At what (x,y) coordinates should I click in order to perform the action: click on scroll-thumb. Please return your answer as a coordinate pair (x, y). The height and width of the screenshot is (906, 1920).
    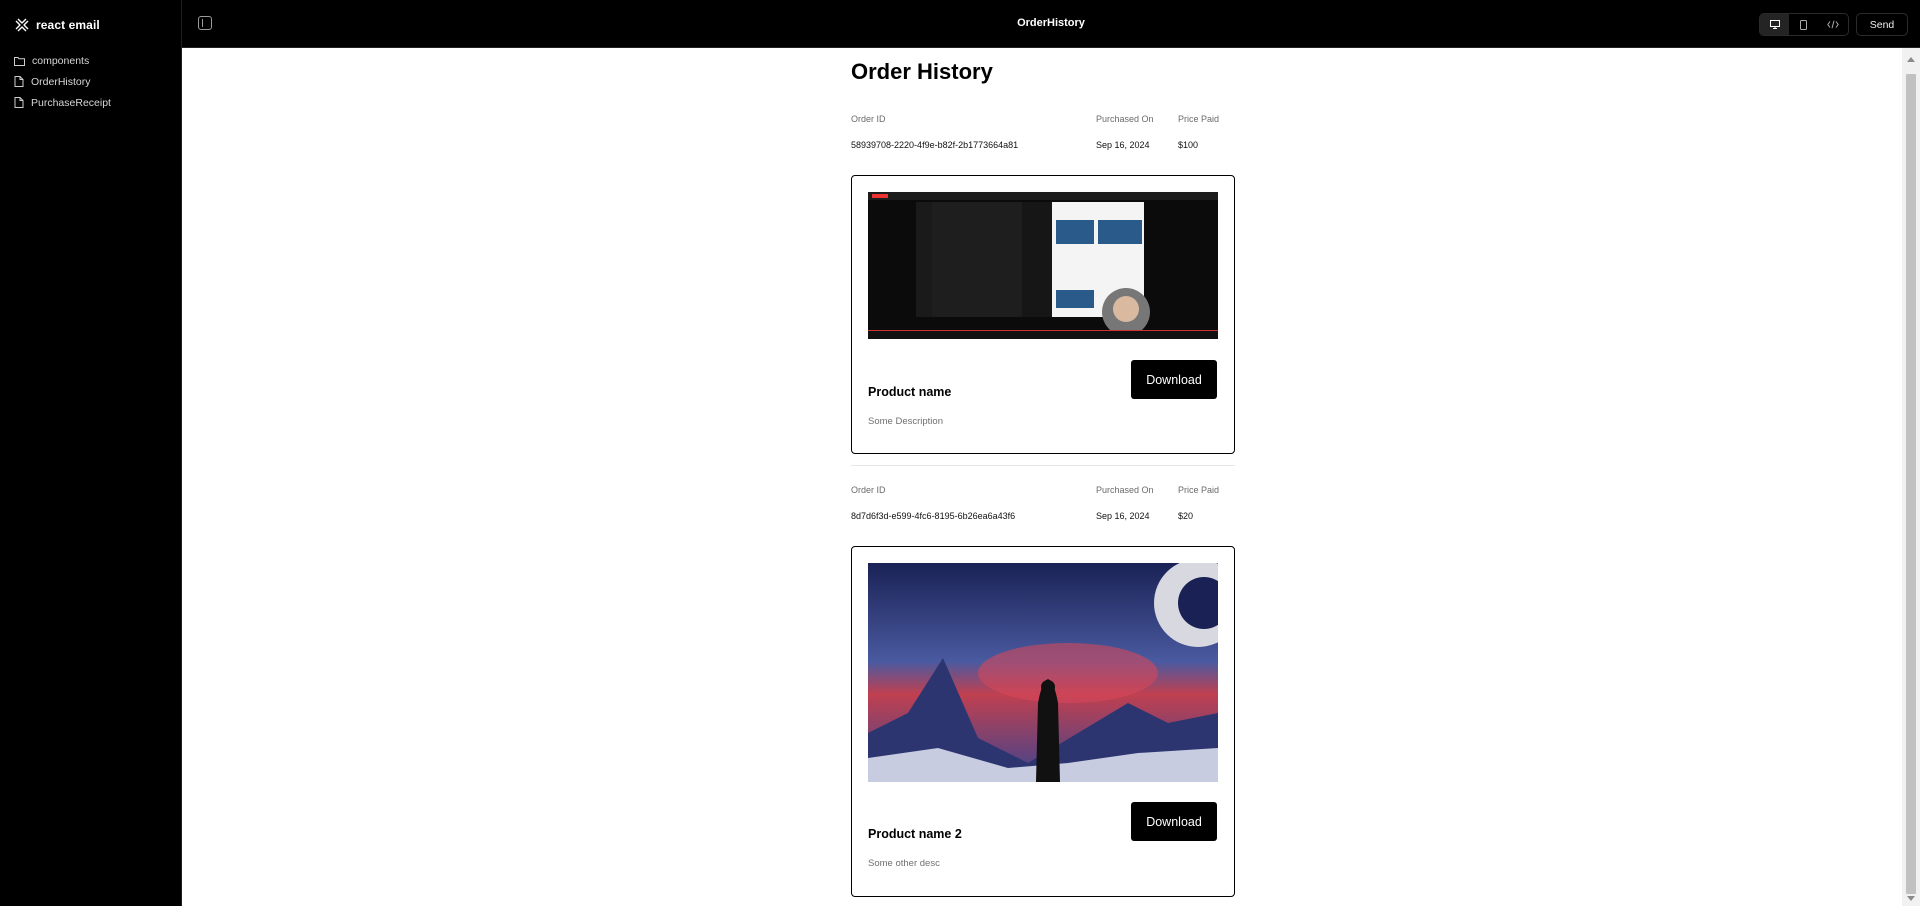
    Looking at the image, I should click on (1911, 484).